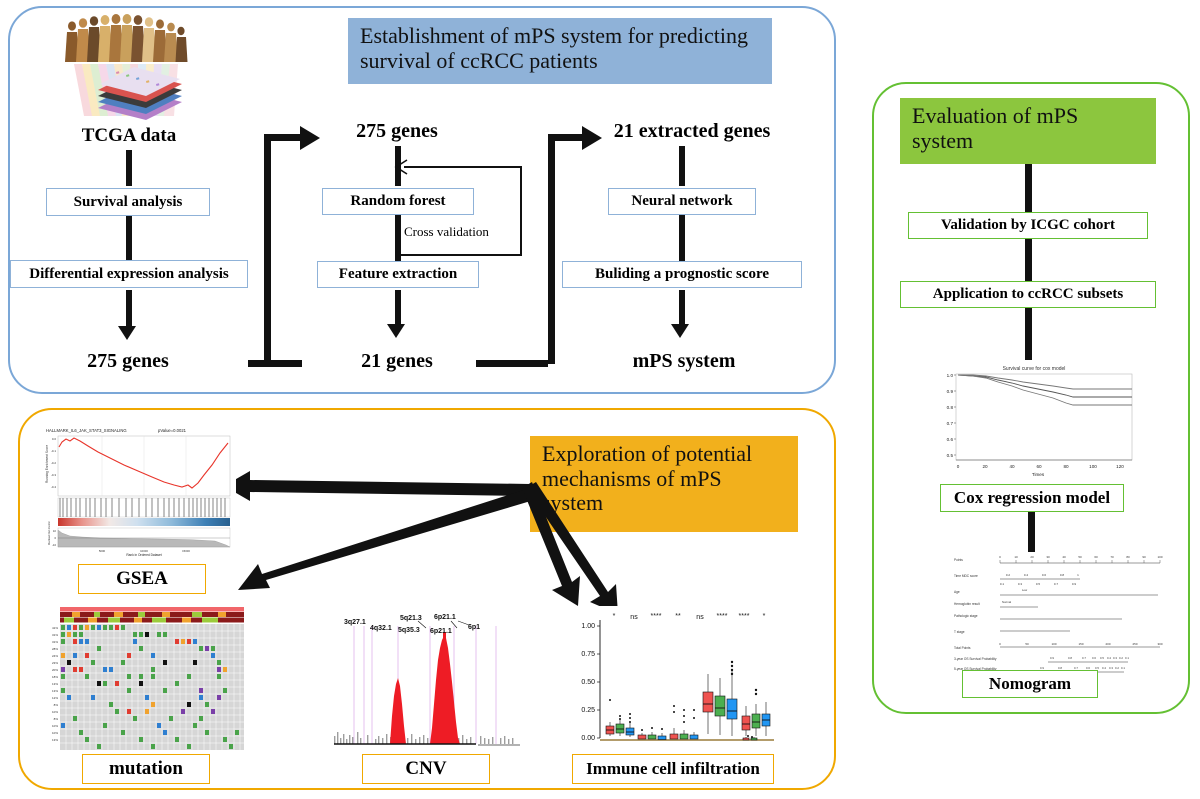  I want to click on svg-text: 24%, so click(55, 656).